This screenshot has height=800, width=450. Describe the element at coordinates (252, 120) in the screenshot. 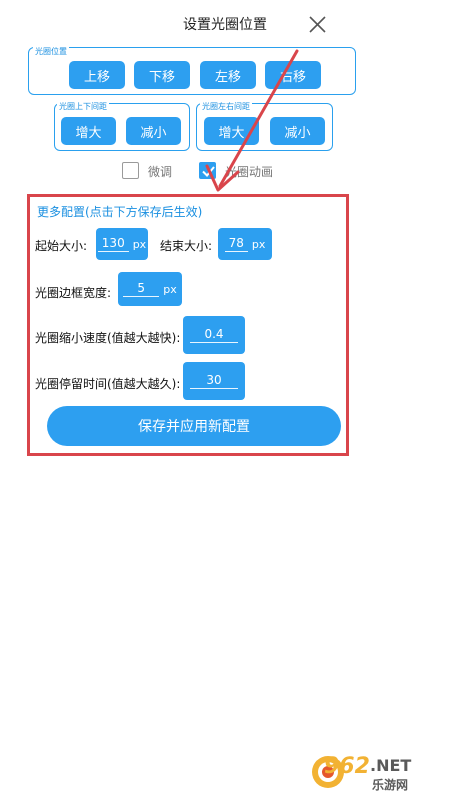

I see `annotation-arrow` at that location.